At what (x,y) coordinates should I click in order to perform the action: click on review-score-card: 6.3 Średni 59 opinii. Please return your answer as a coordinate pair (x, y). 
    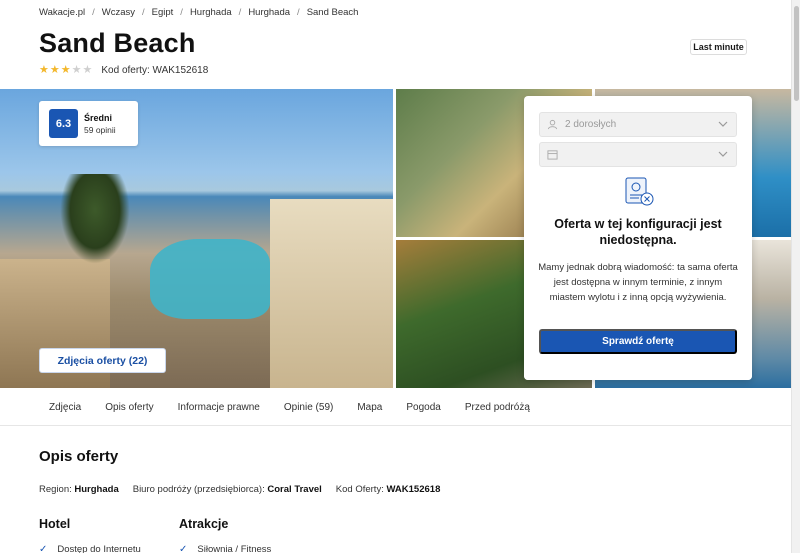
    Looking at the image, I should click on (88, 123).